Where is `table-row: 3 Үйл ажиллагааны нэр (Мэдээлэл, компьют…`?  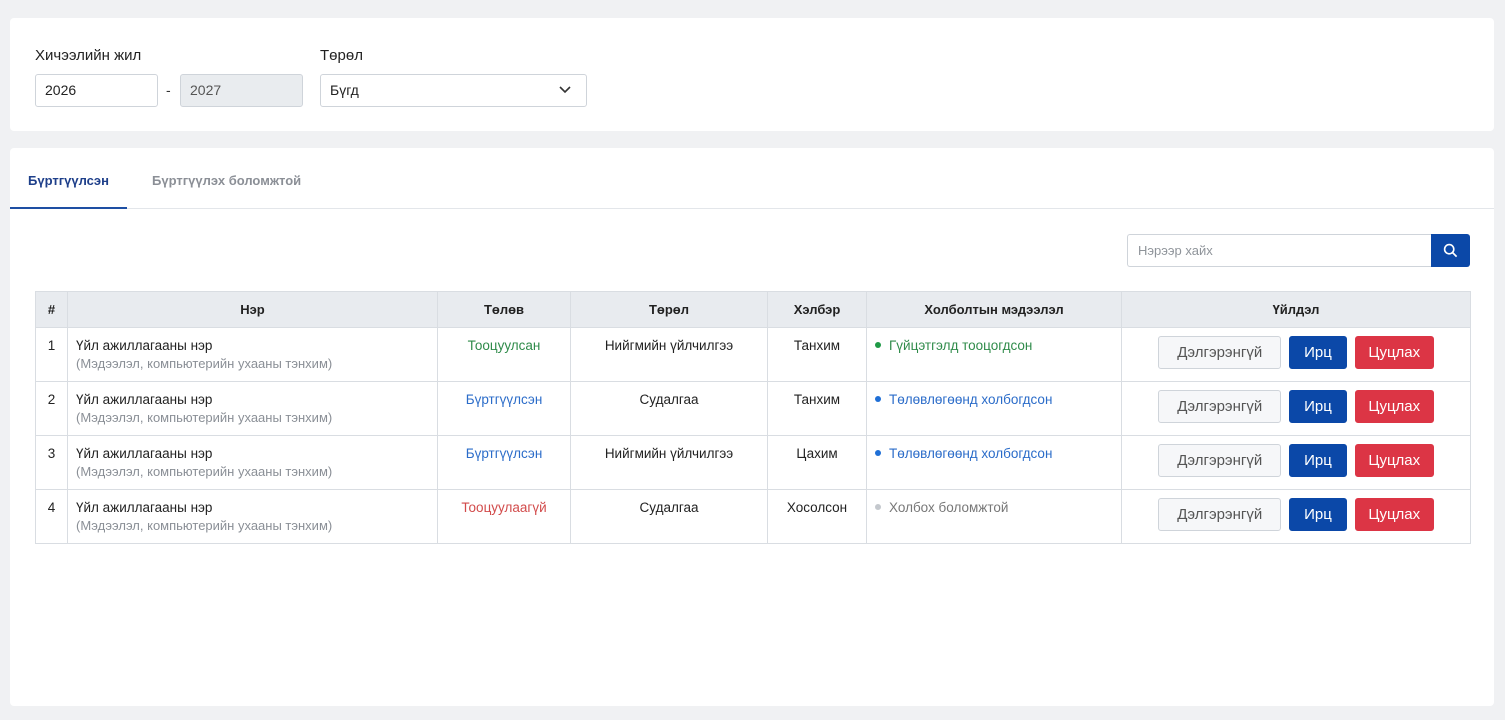 table-row: 3 Үйл ажиллагааны нэр (Мэдээлэл, компьют… is located at coordinates (753, 462).